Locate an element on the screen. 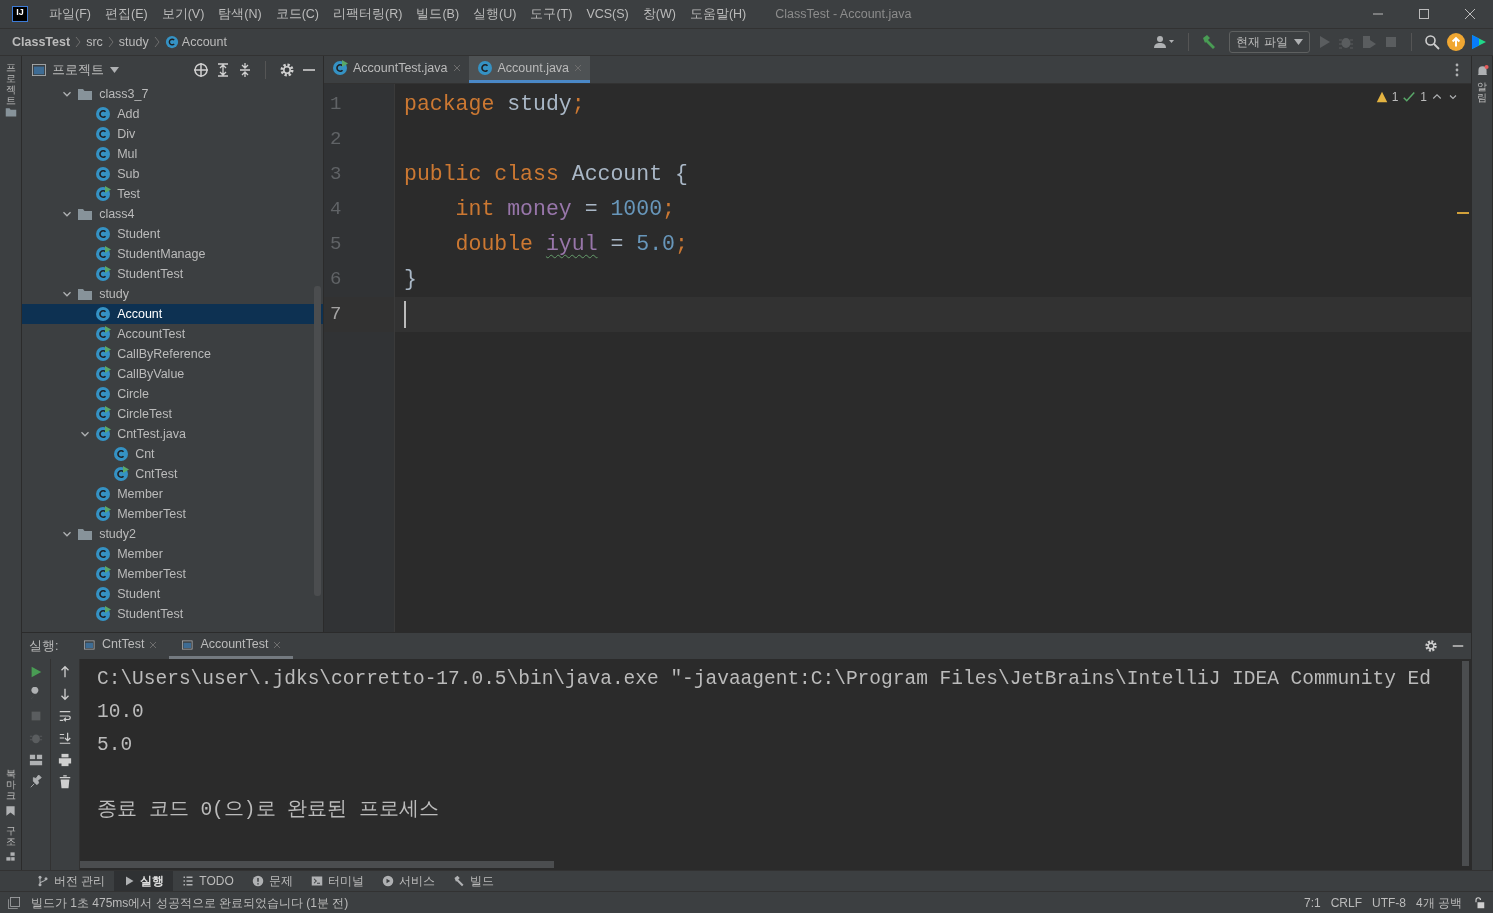  update-icon is located at coordinates (1455, 42).